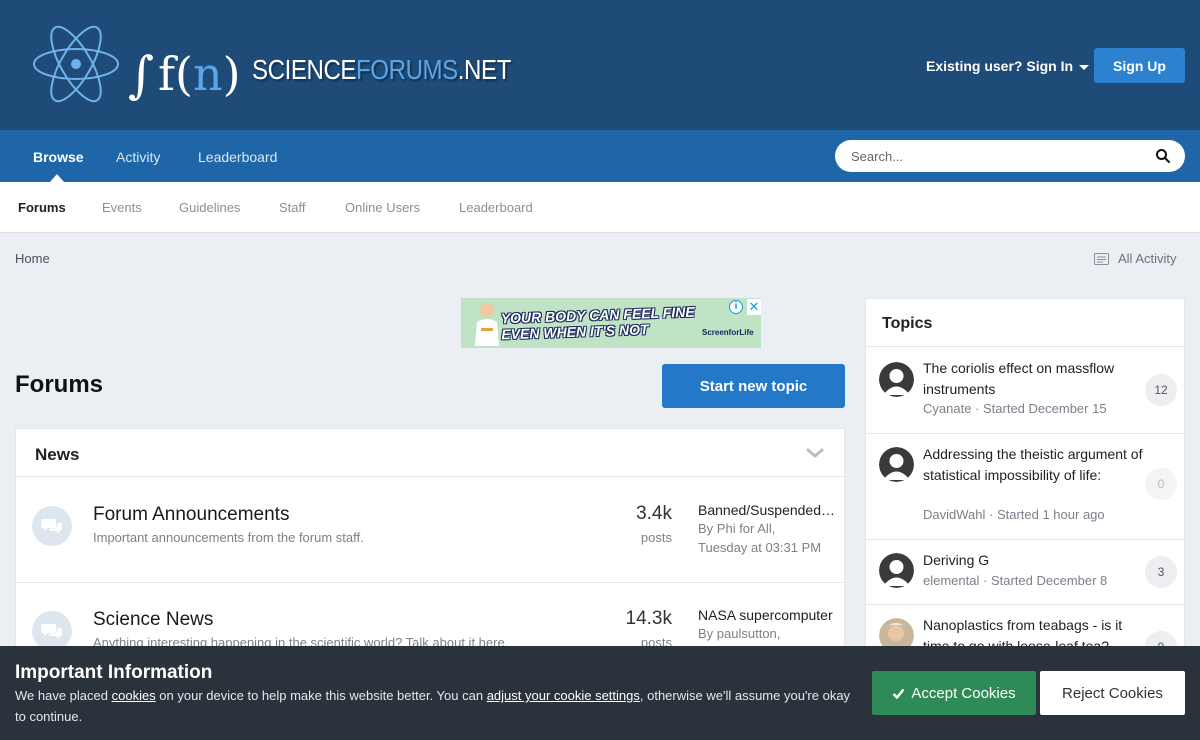 Image resolution: width=1200 pixels, height=740 pixels. What do you see at coordinates (153, 620) in the screenshot?
I see `forum-title: Science News` at bounding box center [153, 620].